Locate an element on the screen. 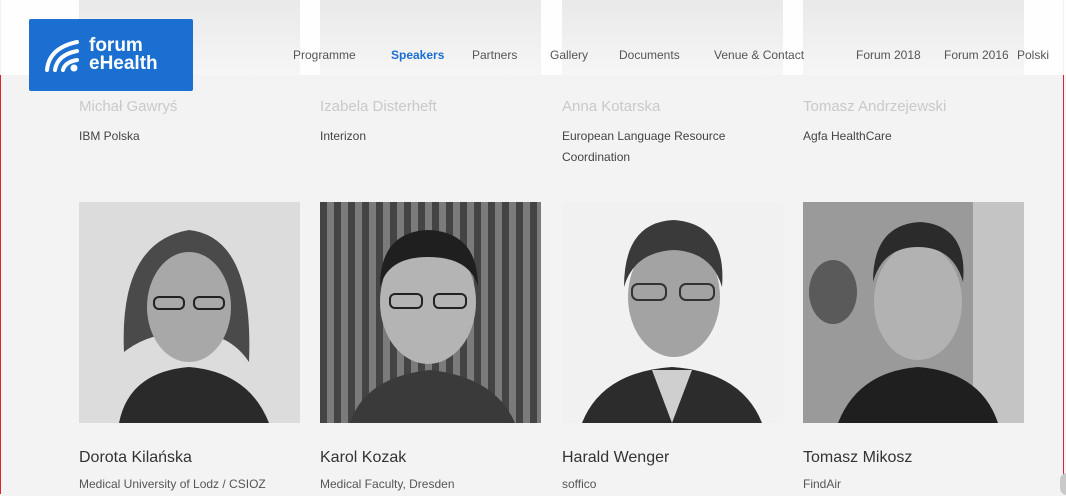 The height and width of the screenshot is (496, 1066). scroll-to-top-button is located at coordinates (1063, 484).